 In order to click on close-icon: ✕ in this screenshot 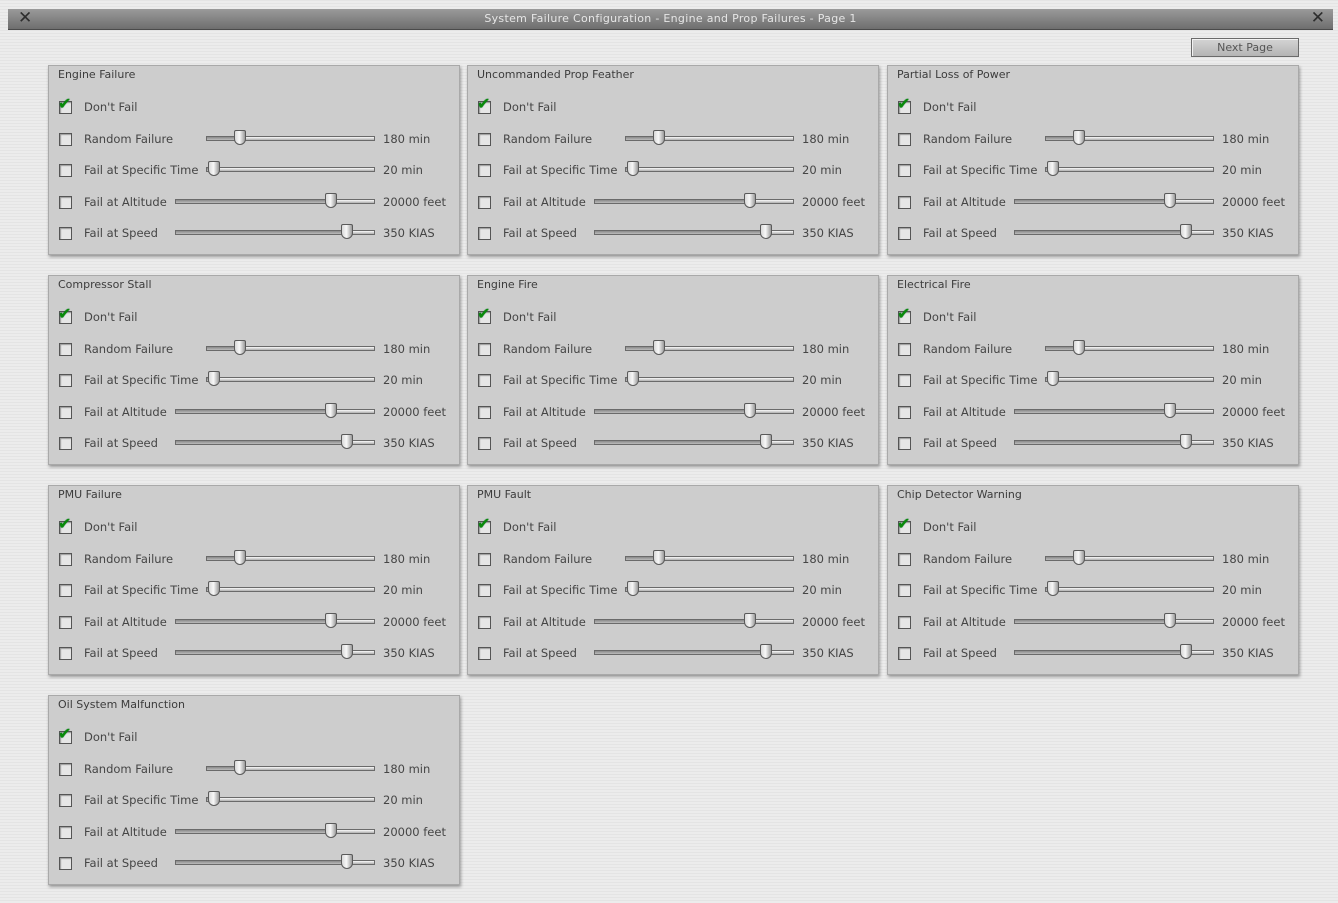, I will do `click(1318, 18)`.